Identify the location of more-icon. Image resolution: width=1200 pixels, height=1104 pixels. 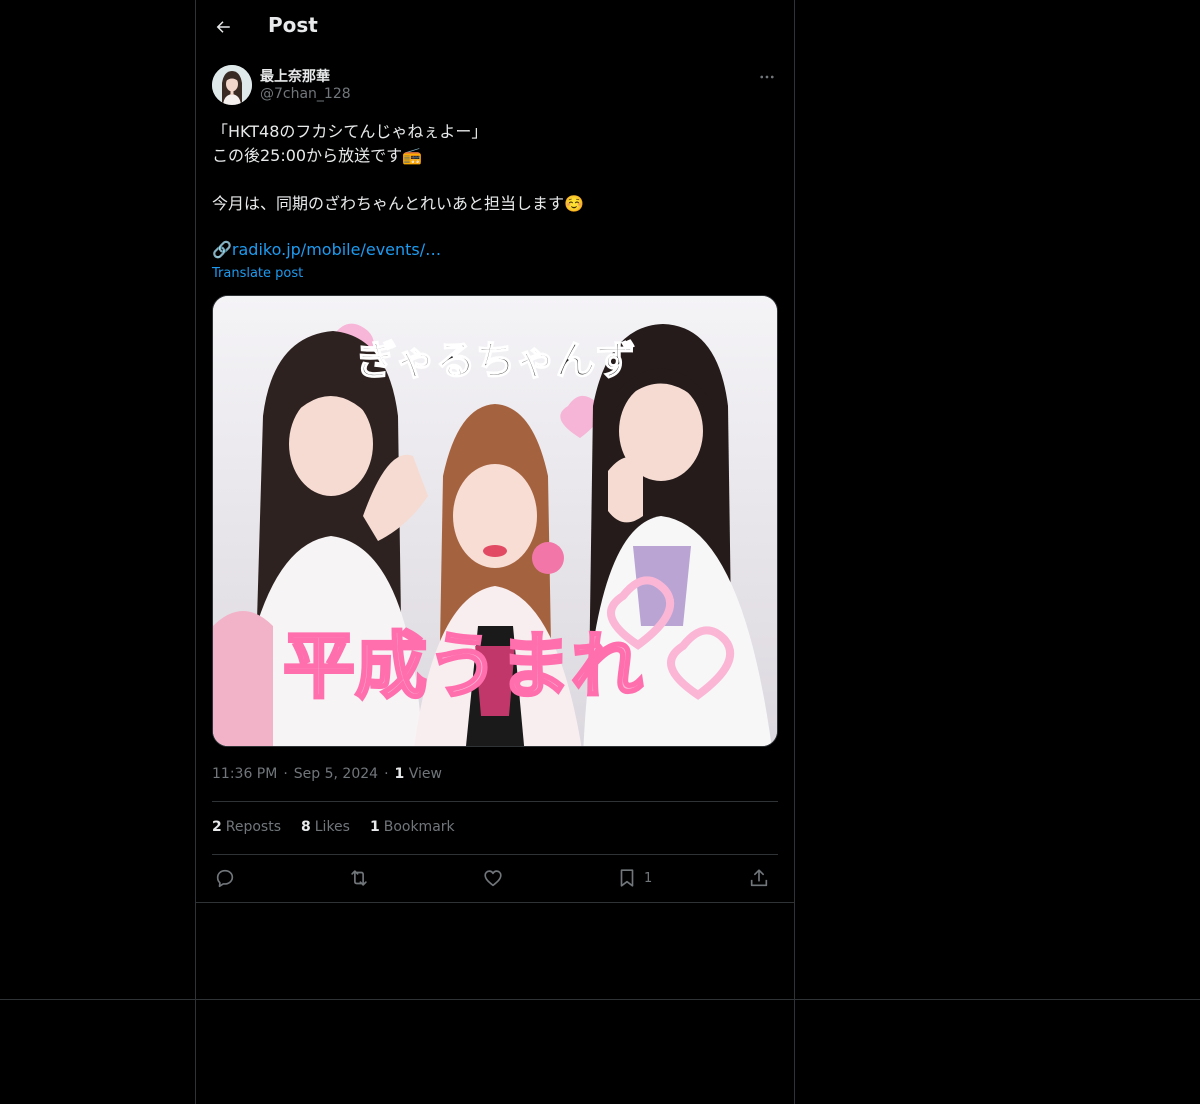
(767, 77).